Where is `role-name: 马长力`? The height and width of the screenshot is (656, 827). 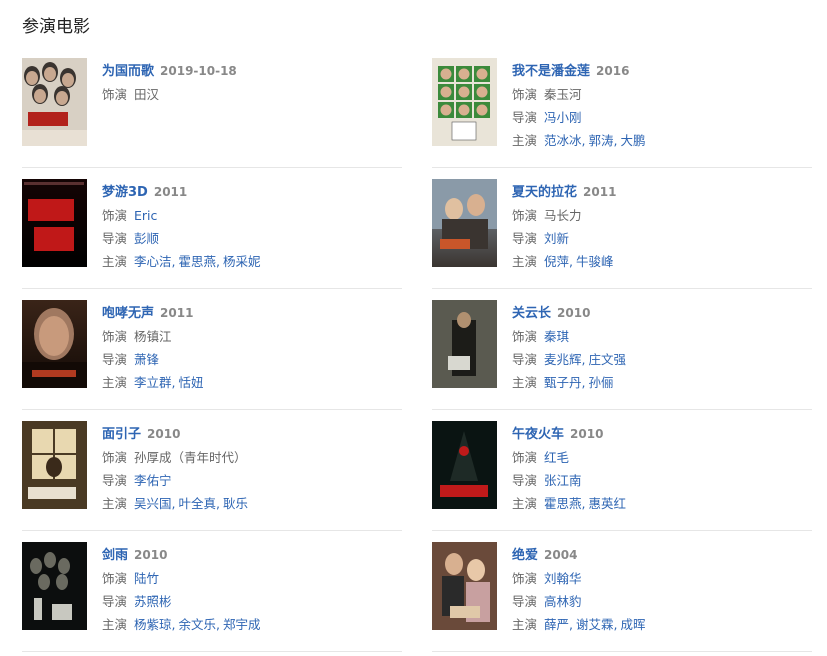 role-name: 马长力 is located at coordinates (563, 215).